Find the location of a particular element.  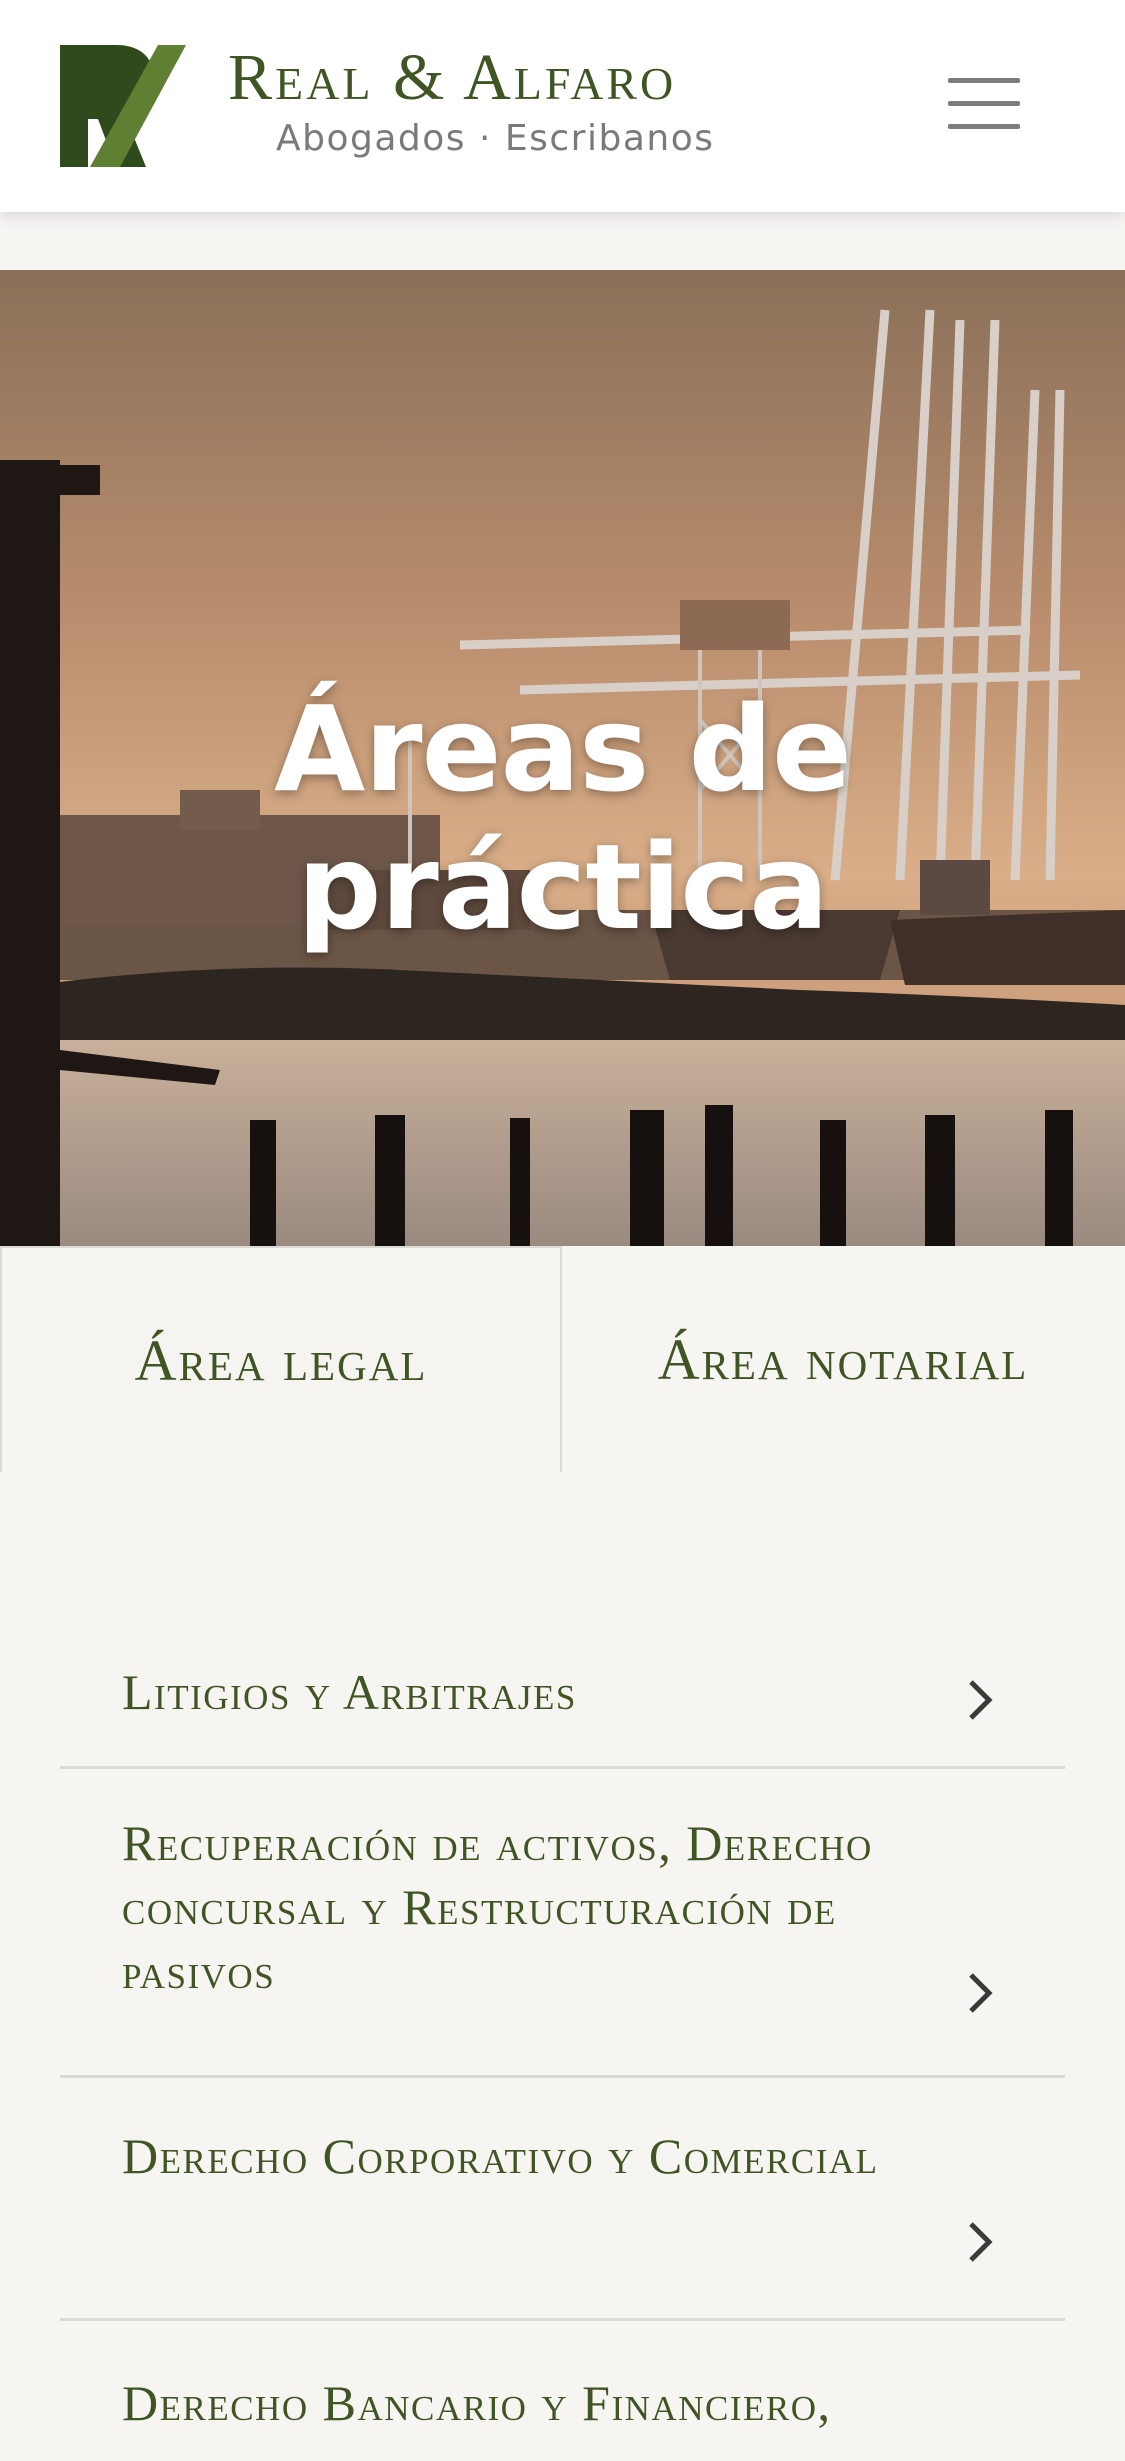

site-header: Real & Alfaro Abogados · Escribanos is located at coordinates (562, 106).